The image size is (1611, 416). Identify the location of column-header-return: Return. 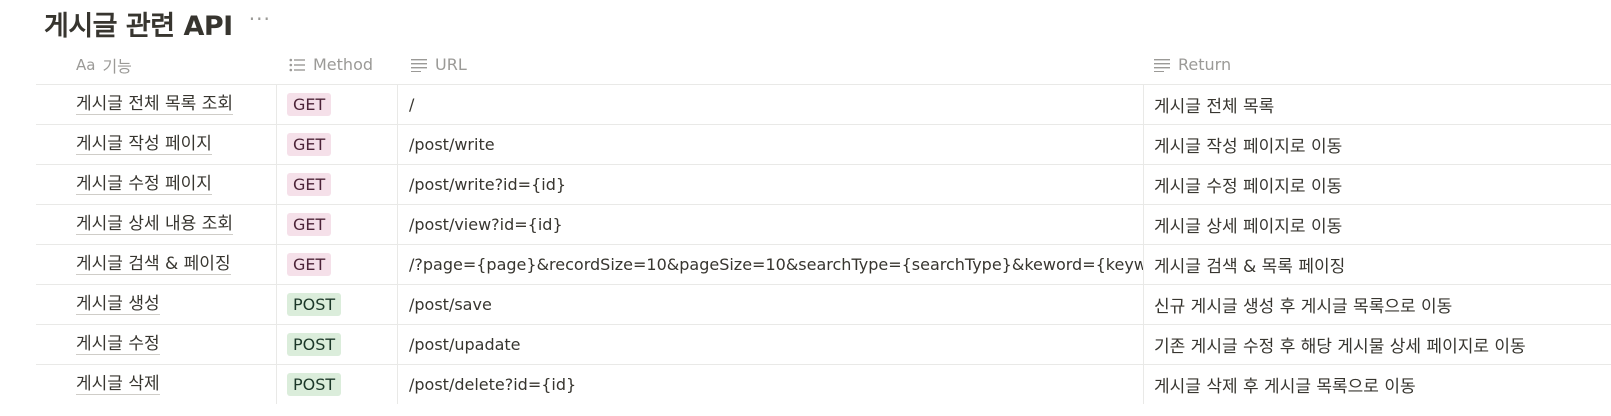
(1377, 64).